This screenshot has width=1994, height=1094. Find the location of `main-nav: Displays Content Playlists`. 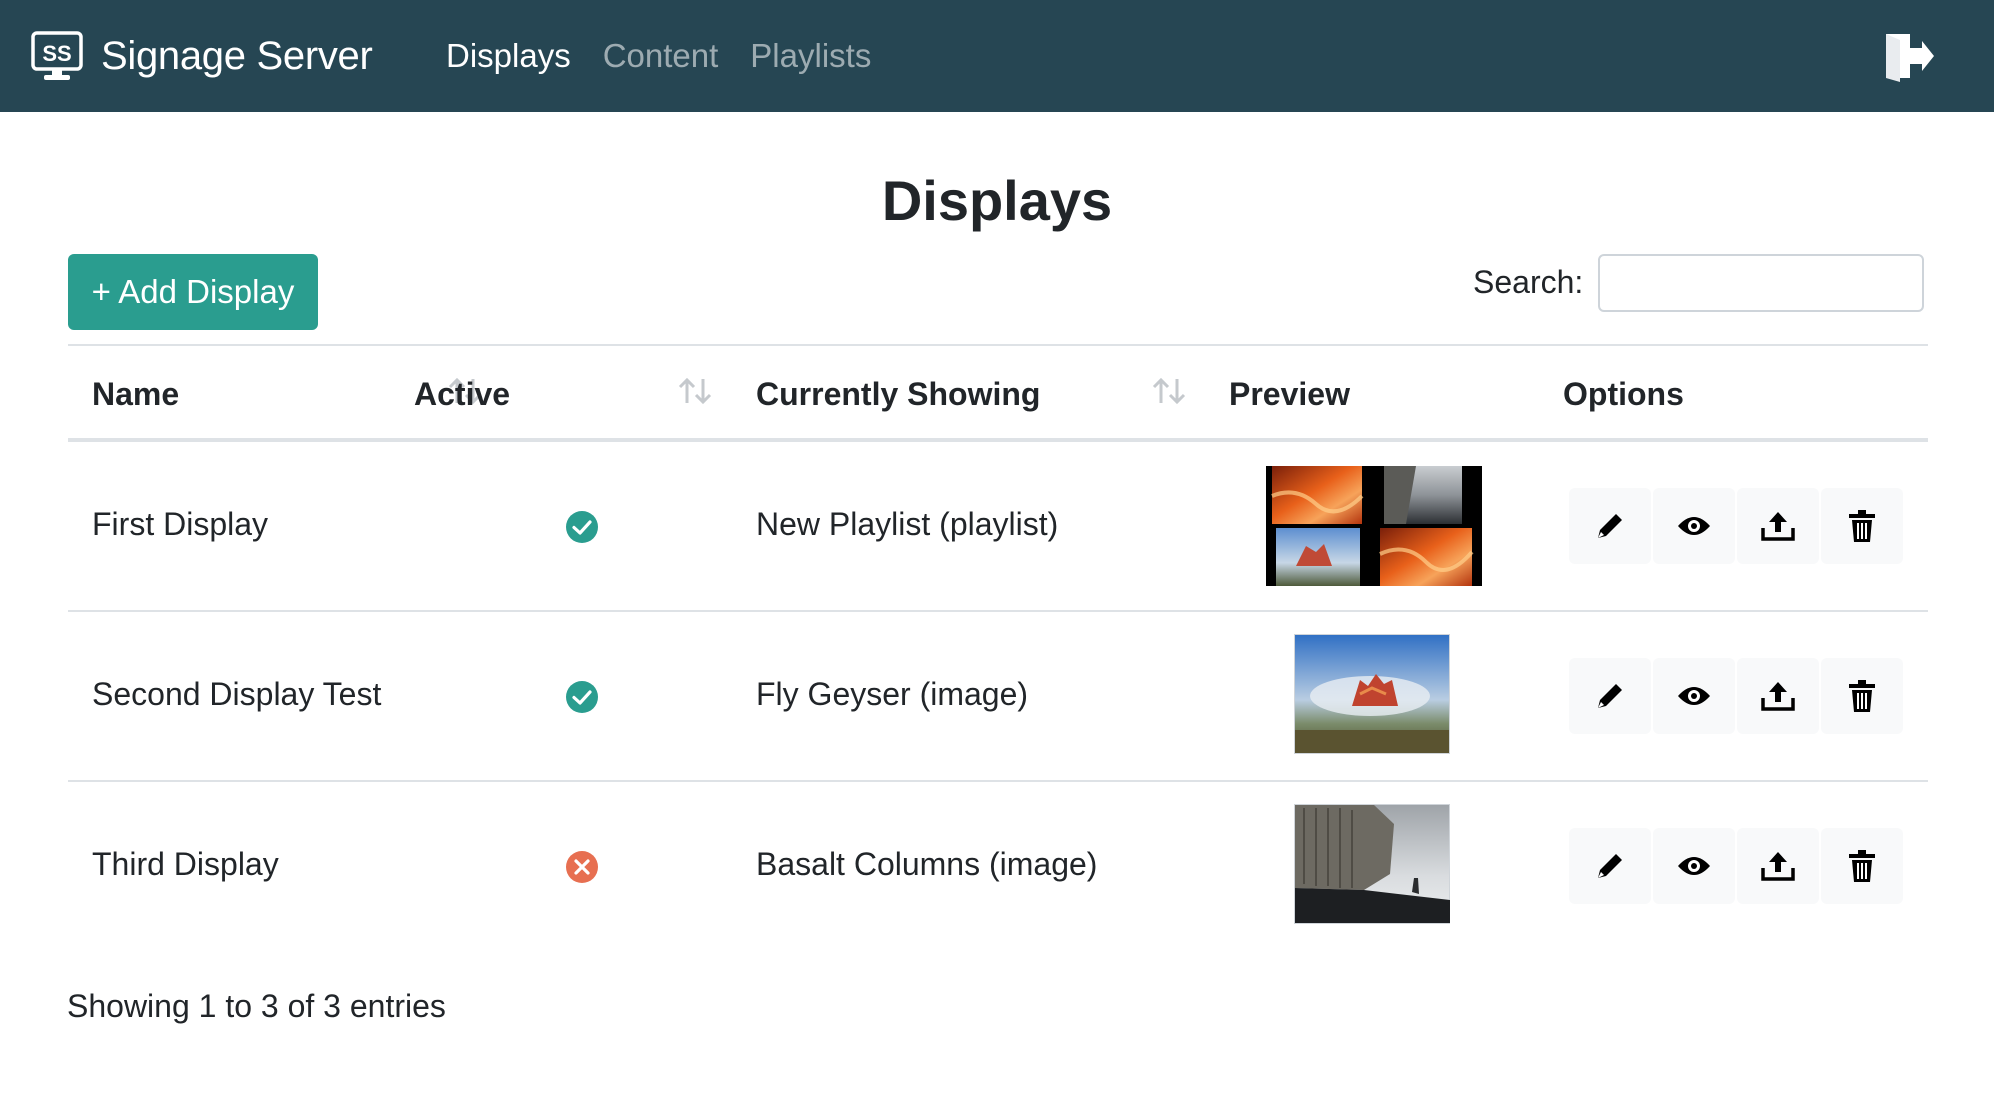

main-nav: Displays Content Playlists is located at coordinates (674, 56).